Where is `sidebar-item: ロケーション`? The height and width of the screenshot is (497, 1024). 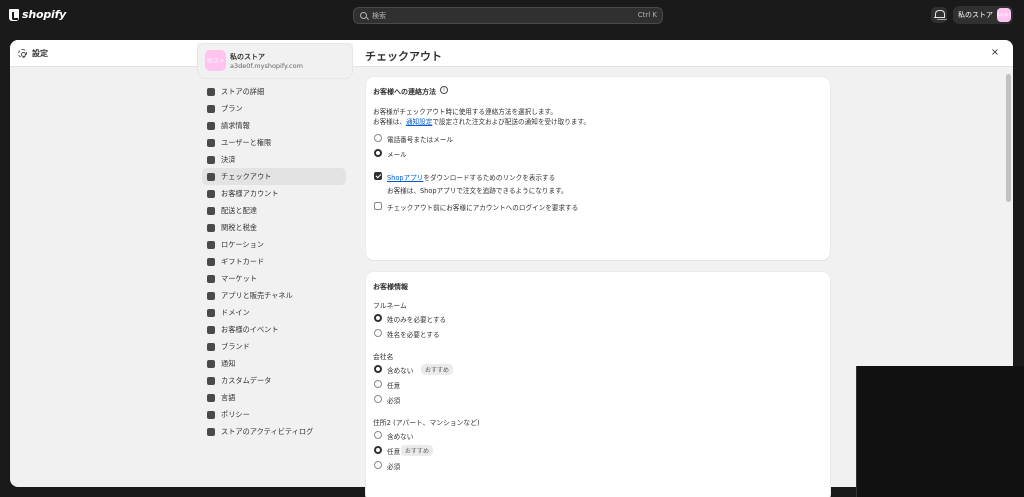 sidebar-item: ロケーション is located at coordinates (274, 244).